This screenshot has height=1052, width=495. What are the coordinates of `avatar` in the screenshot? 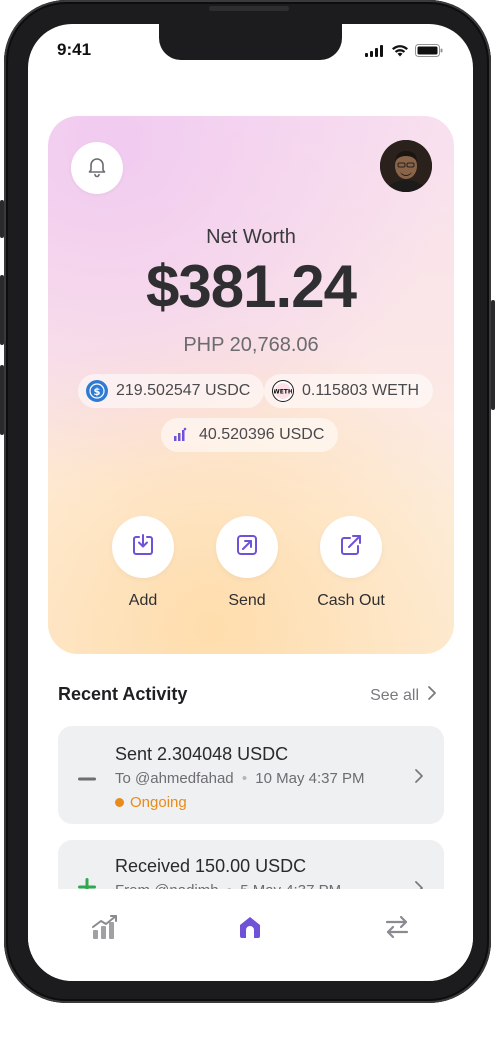 It's located at (406, 166).